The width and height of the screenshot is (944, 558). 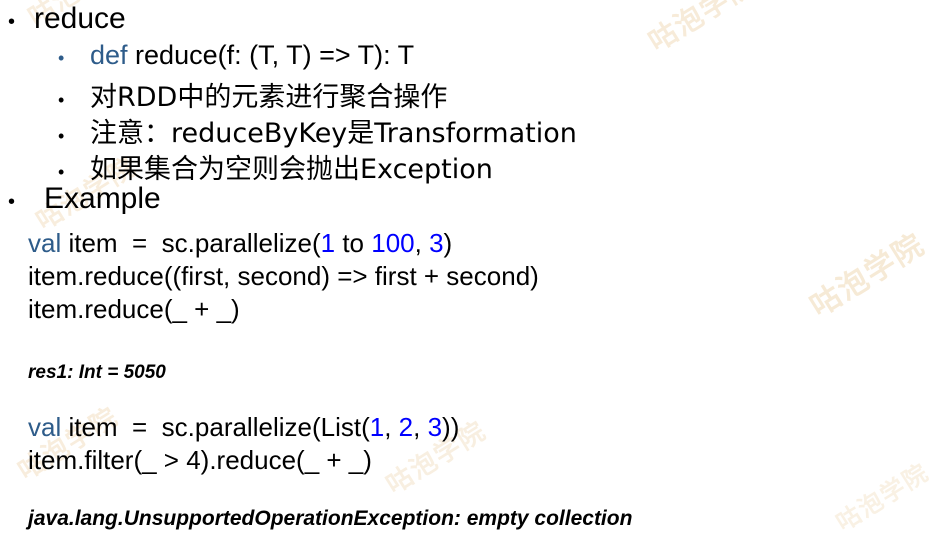 I want to click on code-line-parallelize-range: val item = sc.parallelize(1 to 100, 3), so click(x=240, y=243).